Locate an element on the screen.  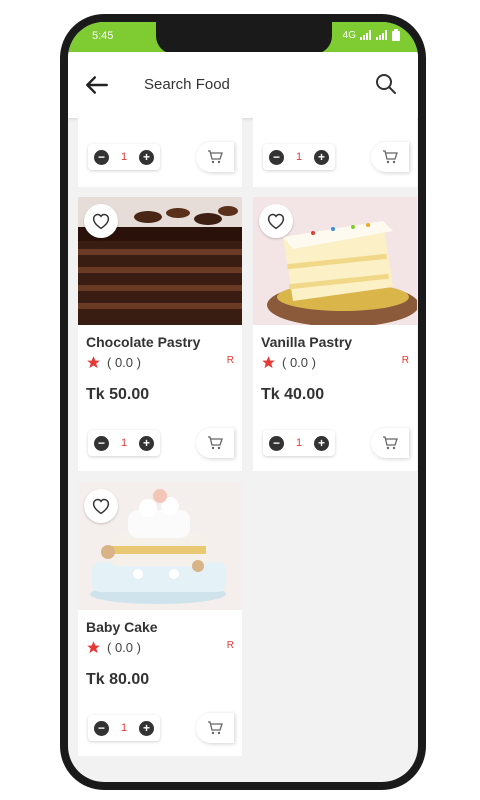
status-time: 5:45 is located at coordinates (103, 36).